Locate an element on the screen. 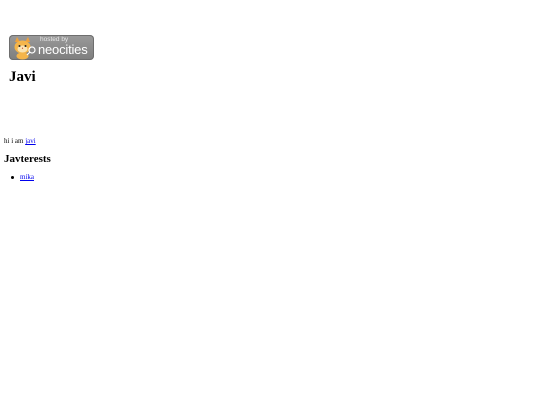 Image resolution: width=540 pixels, height=405 pixels. interest-link-mika: mika is located at coordinates (27, 177).